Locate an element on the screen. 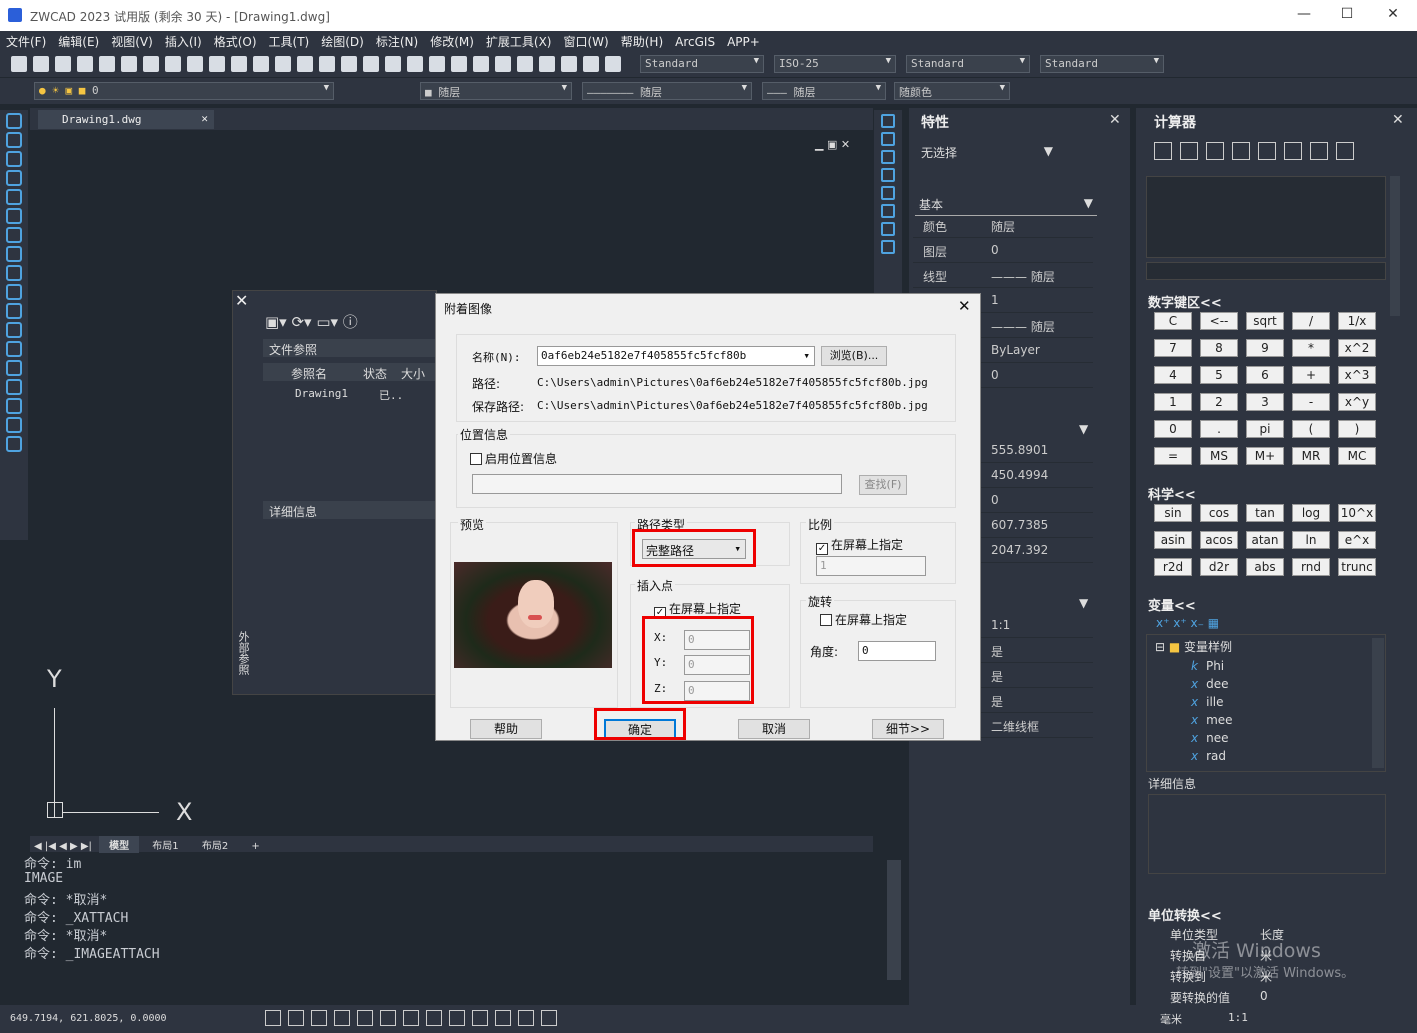 The width and height of the screenshot is (1417, 1033). location-input is located at coordinates (657, 484).